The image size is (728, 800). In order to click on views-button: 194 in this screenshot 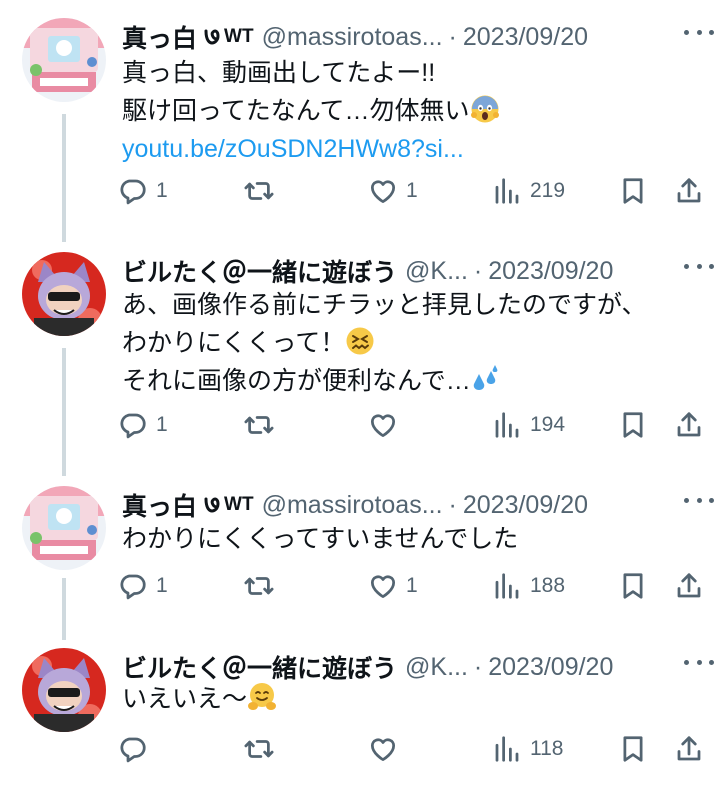, I will do `click(528, 425)`.